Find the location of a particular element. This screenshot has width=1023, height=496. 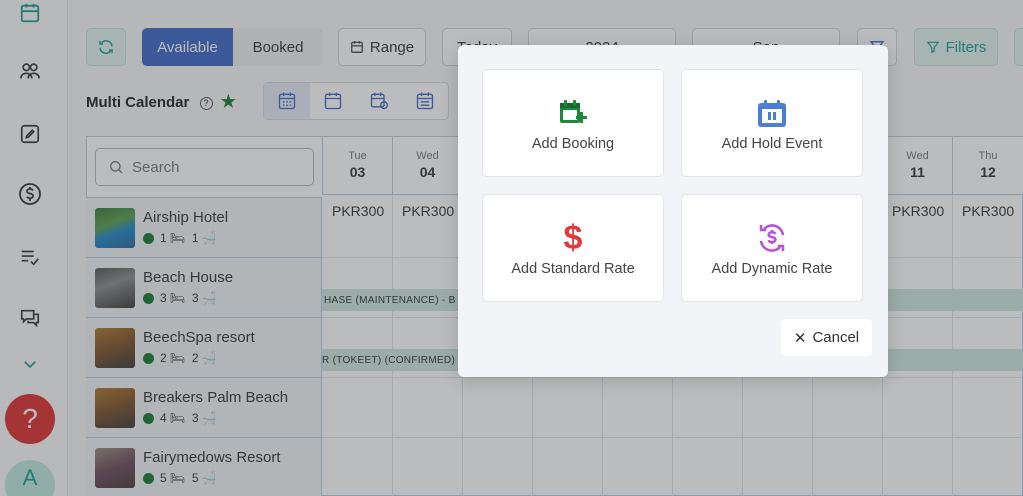

add-standard-rate-label: Add Standard Rate is located at coordinates (573, 269).